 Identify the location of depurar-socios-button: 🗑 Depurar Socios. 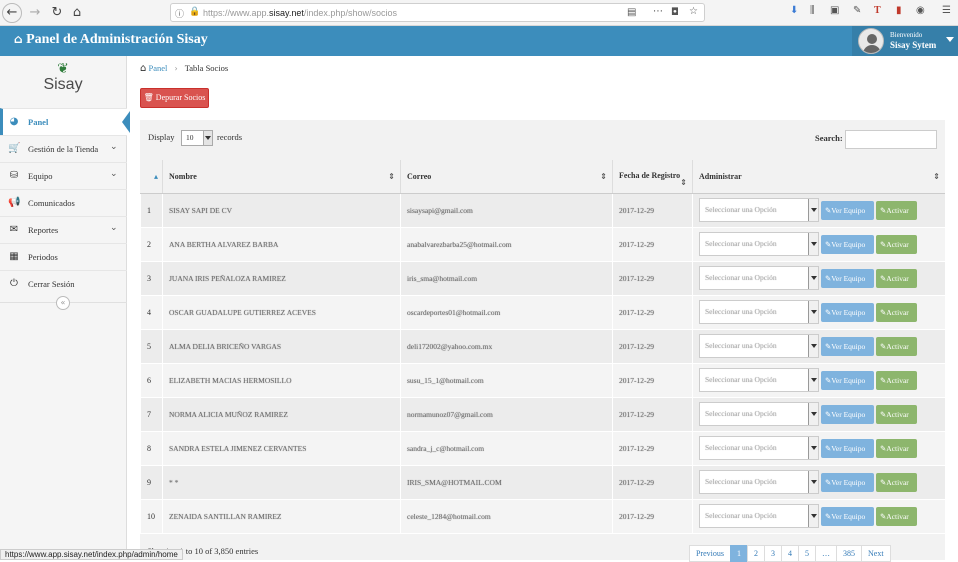
(174, 98).